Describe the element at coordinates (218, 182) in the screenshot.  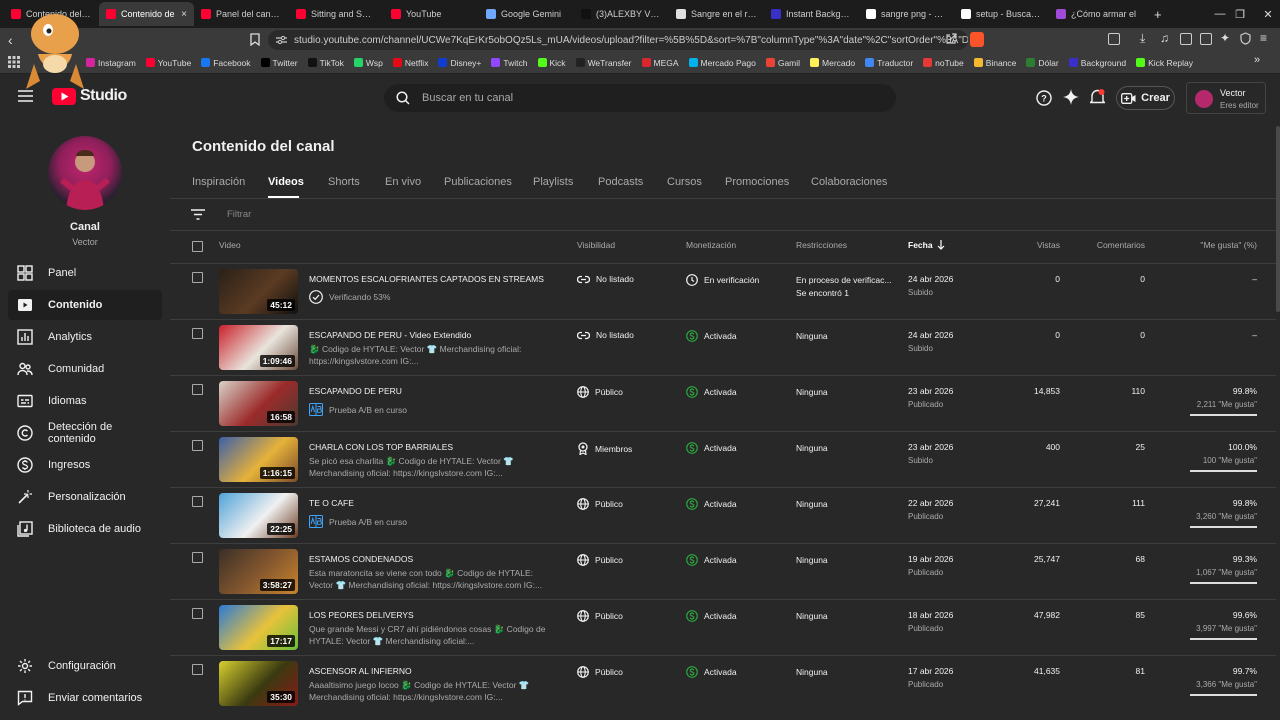
I see `tab-inspiración: Inspiración` at that location.